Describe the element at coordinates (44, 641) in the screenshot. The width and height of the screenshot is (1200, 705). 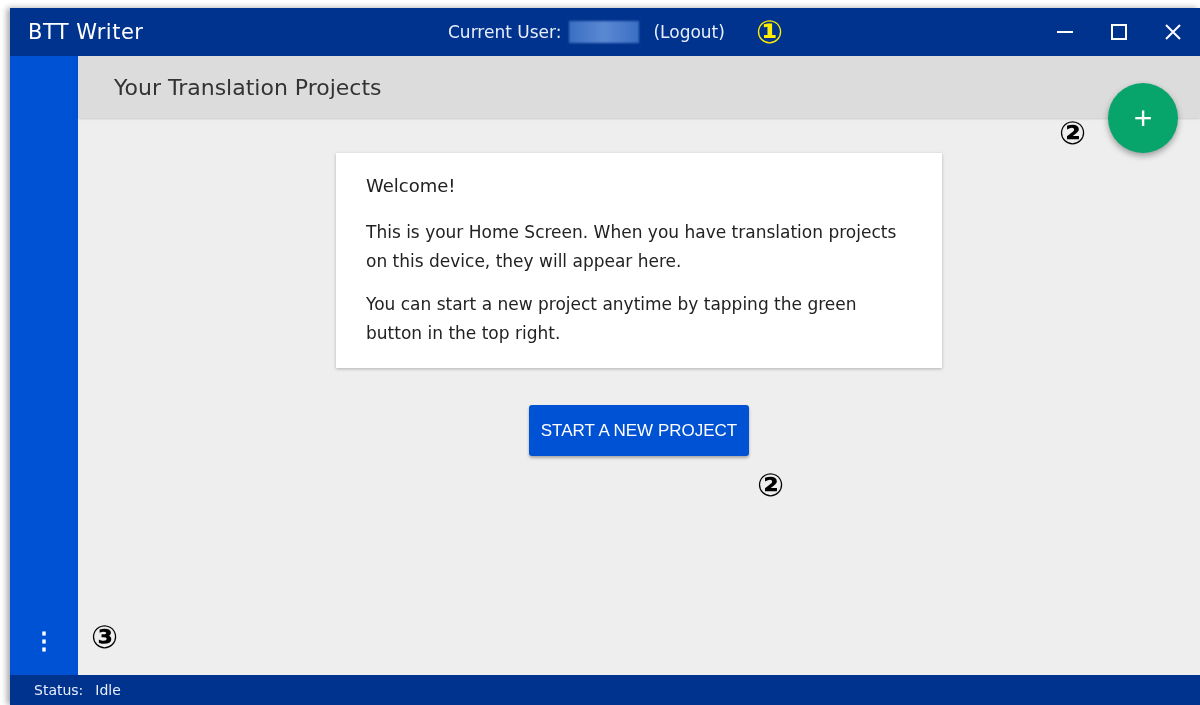
I see `menu-button: ⋮` at that location.